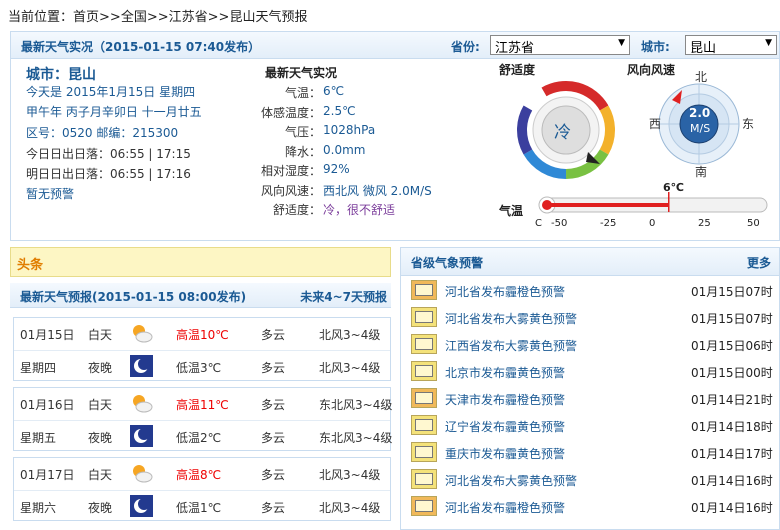 The image size is (780, 530). Describe the element at coordinates (732, 346) in the screenshot. I see `warning-time: 01月15日06时` at that location.